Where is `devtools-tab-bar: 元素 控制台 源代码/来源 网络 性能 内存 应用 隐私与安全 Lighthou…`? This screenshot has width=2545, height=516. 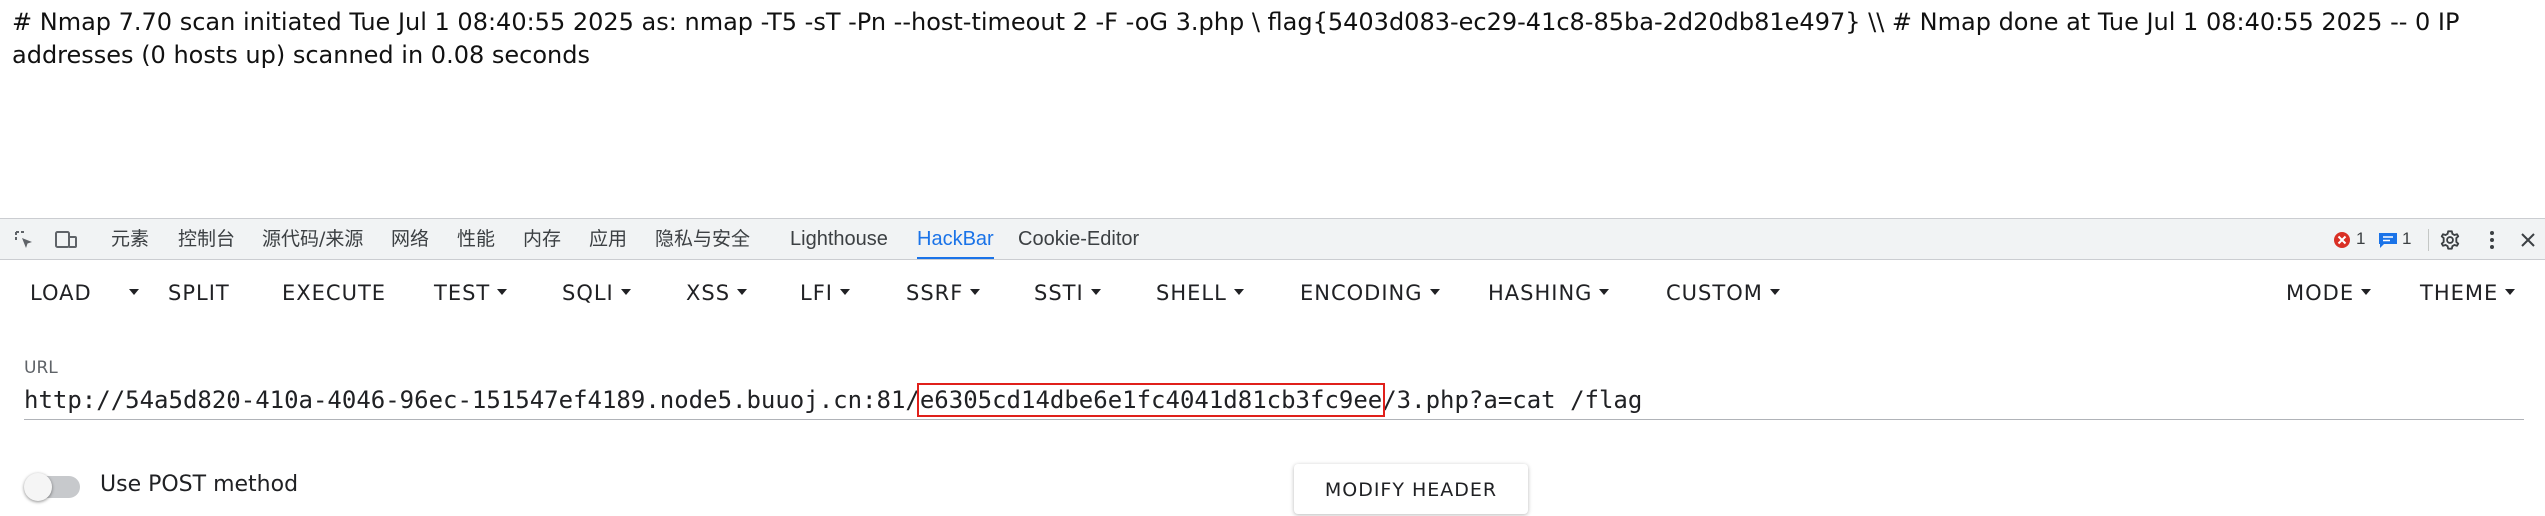
devtools-tab-bar: 元素 控制台 源代码/来源 网络 性能 内存 应用 隐私与安全 Lighthou… is located at coordinates (1272, 239).